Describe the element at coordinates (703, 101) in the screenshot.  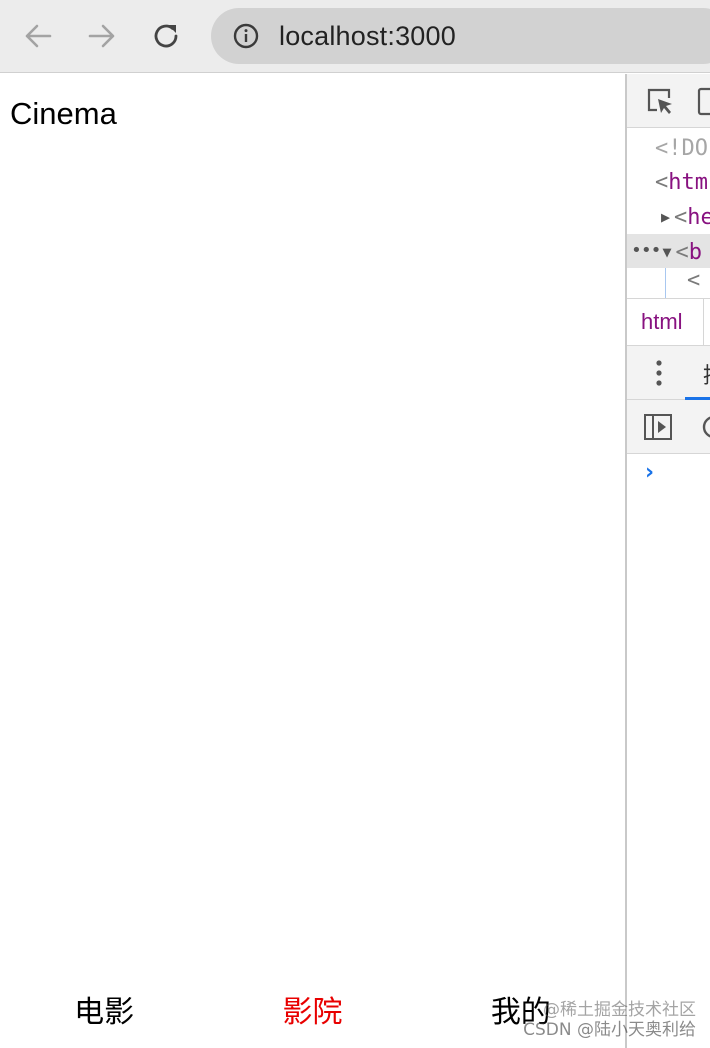
I see `device-toolbar-icon` at that location.